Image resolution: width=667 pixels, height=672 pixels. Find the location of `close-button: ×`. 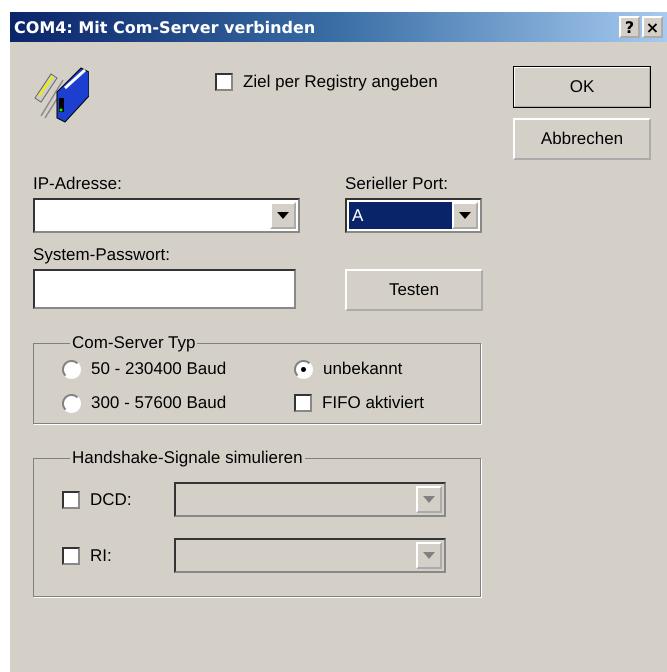

close-button: × is located at coordinates (652, 27).